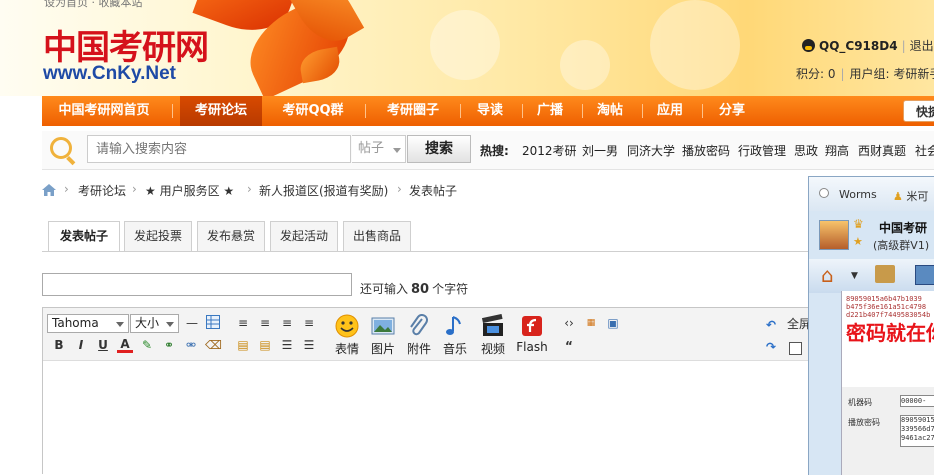  I want to click on hot-search-link: 翔高, so click(837, 150).